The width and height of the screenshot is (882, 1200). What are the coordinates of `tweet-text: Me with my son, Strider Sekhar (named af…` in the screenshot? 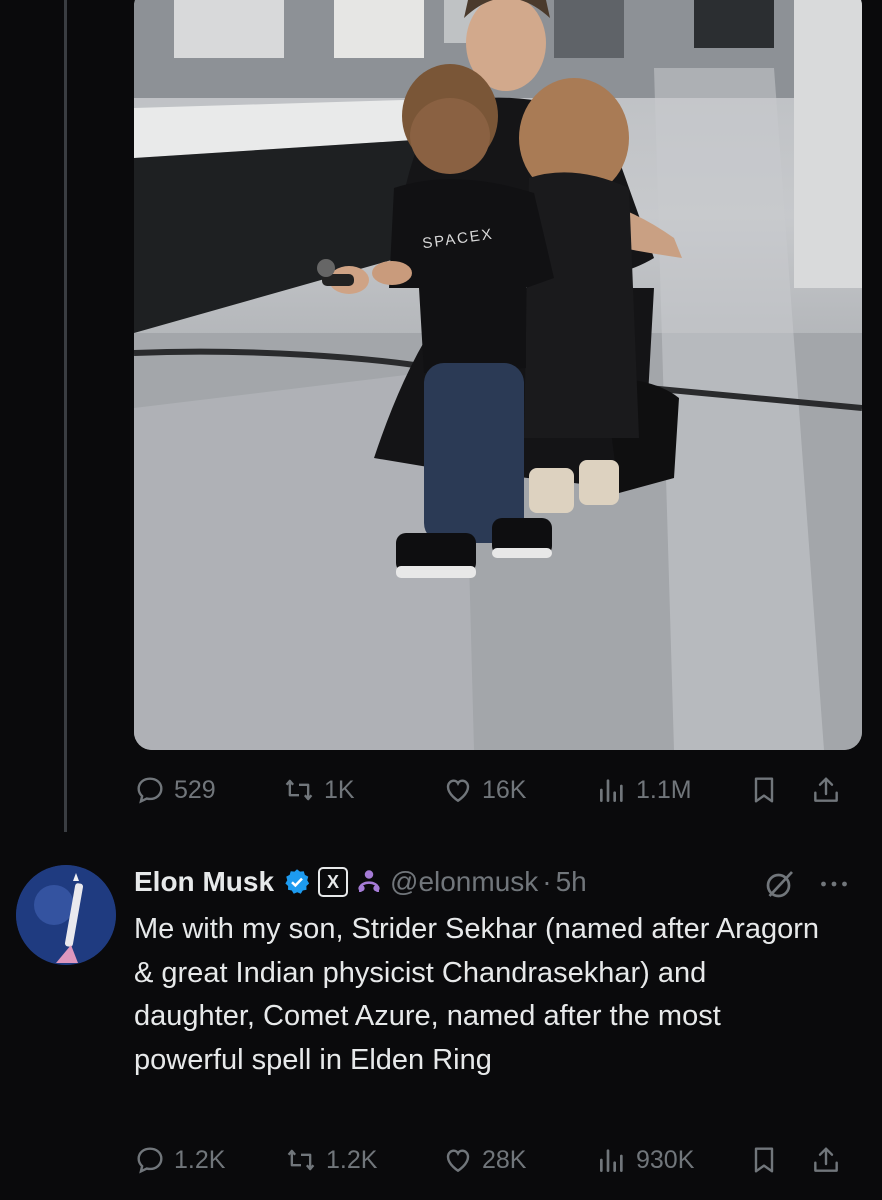 It's located at (477, 994).